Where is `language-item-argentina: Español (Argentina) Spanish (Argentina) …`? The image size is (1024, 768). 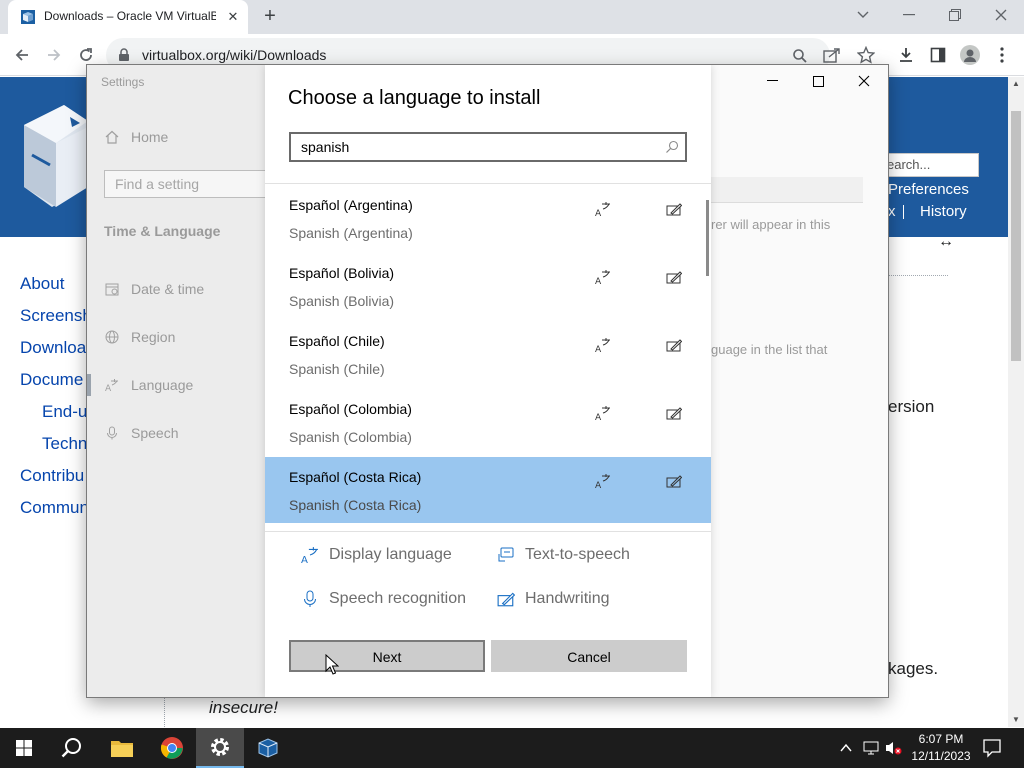 language-item-argentina: Español (Argentina) Spanish (Argentina) … is located at coordinates (488, 219).